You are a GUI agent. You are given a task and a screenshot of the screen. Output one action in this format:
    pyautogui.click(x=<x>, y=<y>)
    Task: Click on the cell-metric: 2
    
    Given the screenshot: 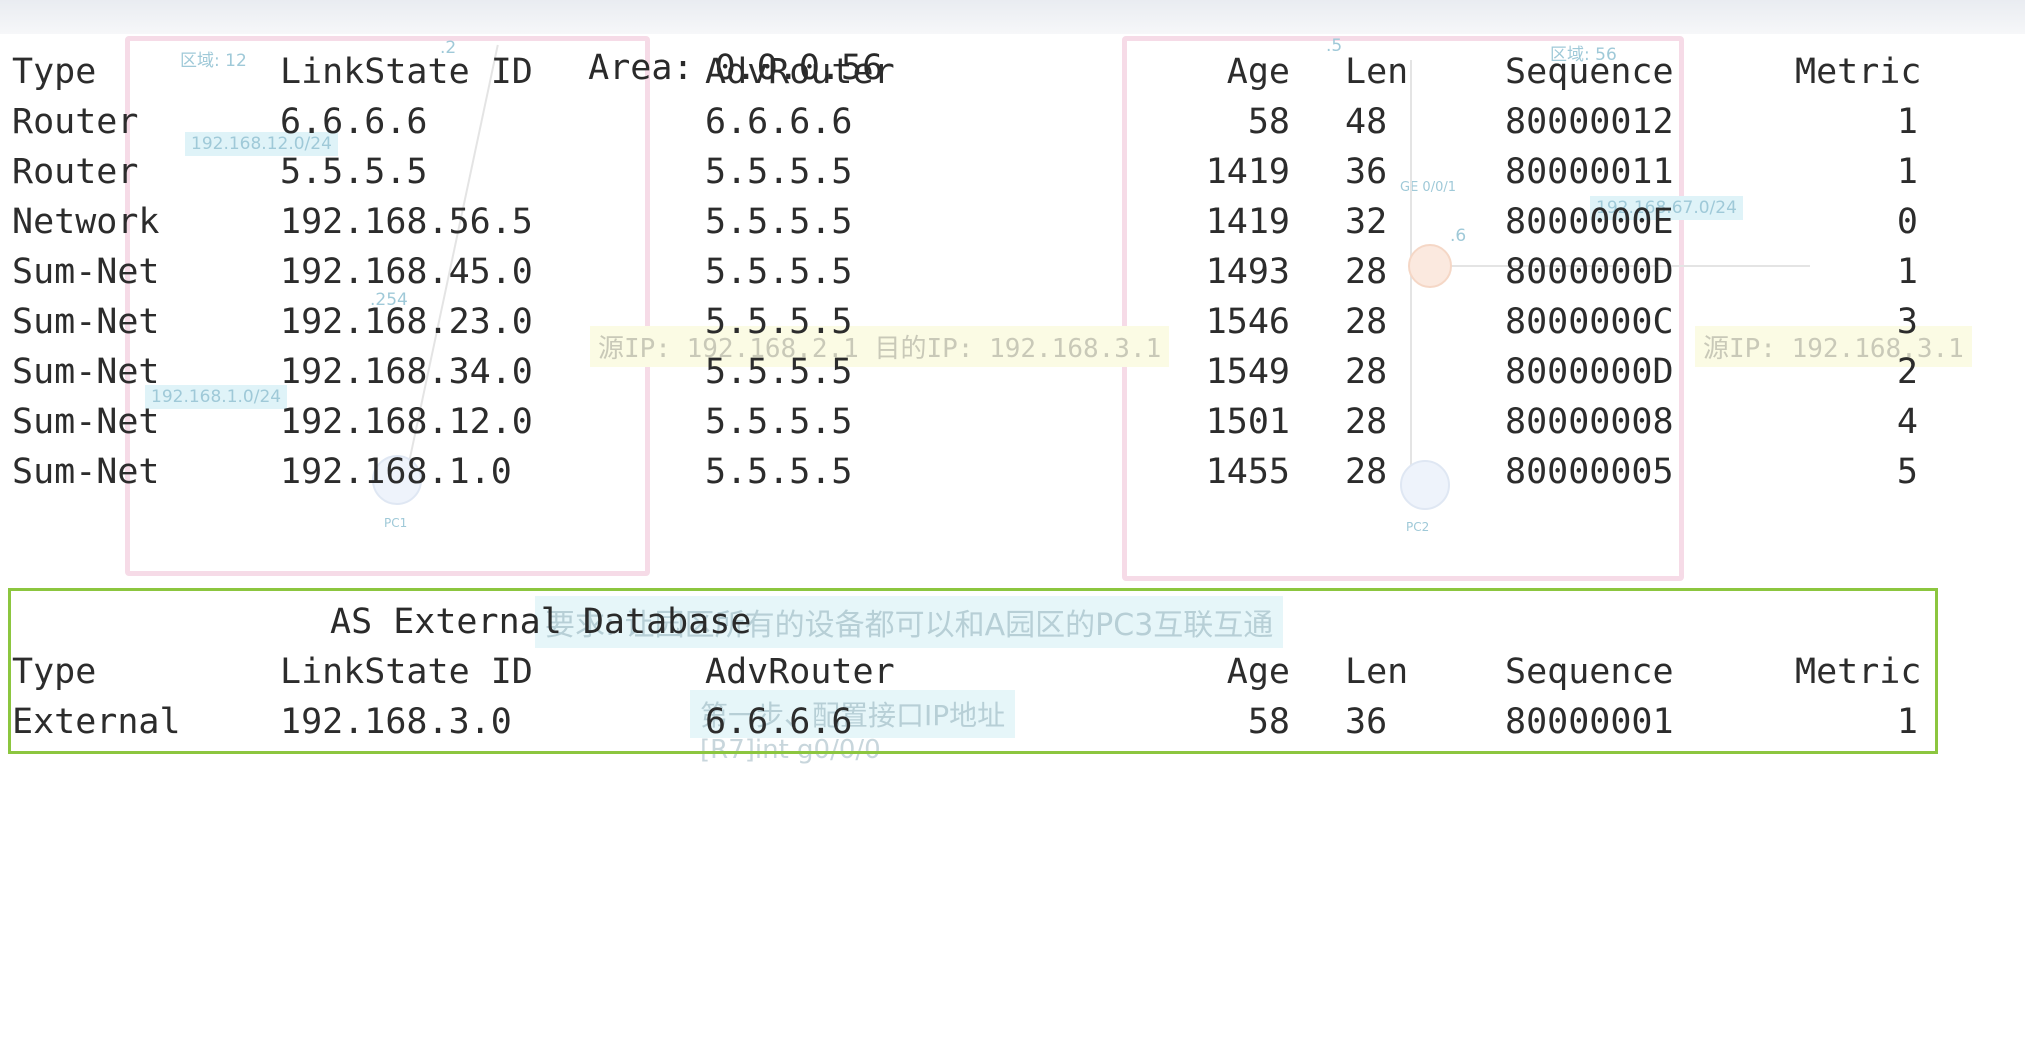 What is the action you would take?
    pyautogui.click(x=1907, y=372)
    